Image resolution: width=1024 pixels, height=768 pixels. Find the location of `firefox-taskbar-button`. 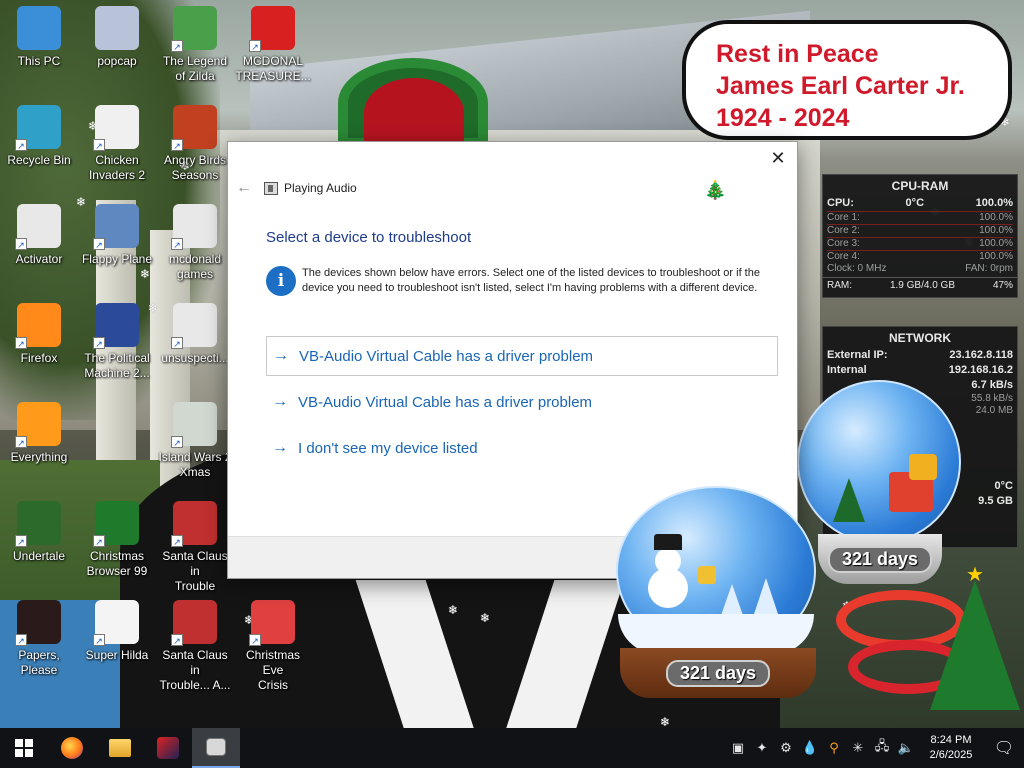

firefox-taskbar-button is located at coordinates (72, 748).